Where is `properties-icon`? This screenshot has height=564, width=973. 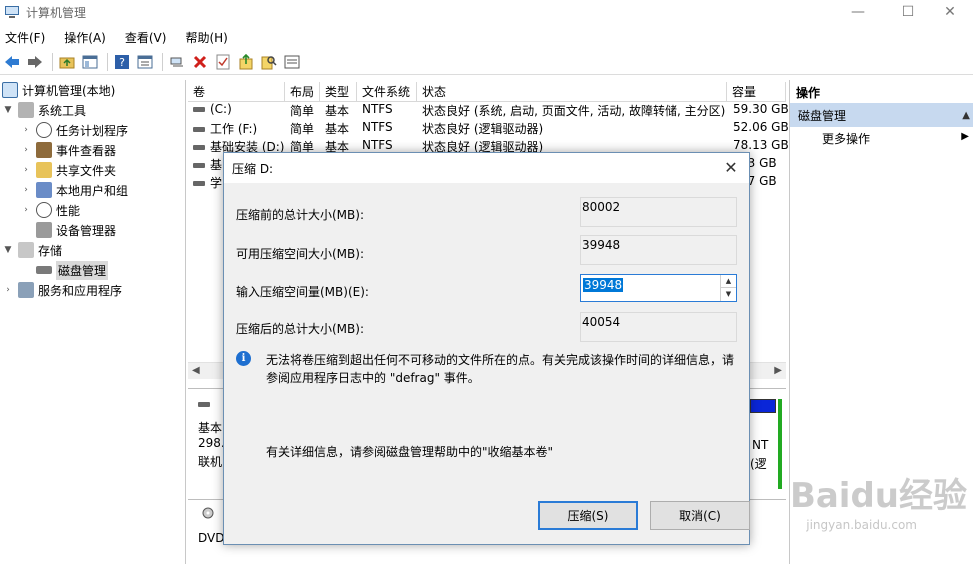 properties-icon is located at coordinates (145, 62).